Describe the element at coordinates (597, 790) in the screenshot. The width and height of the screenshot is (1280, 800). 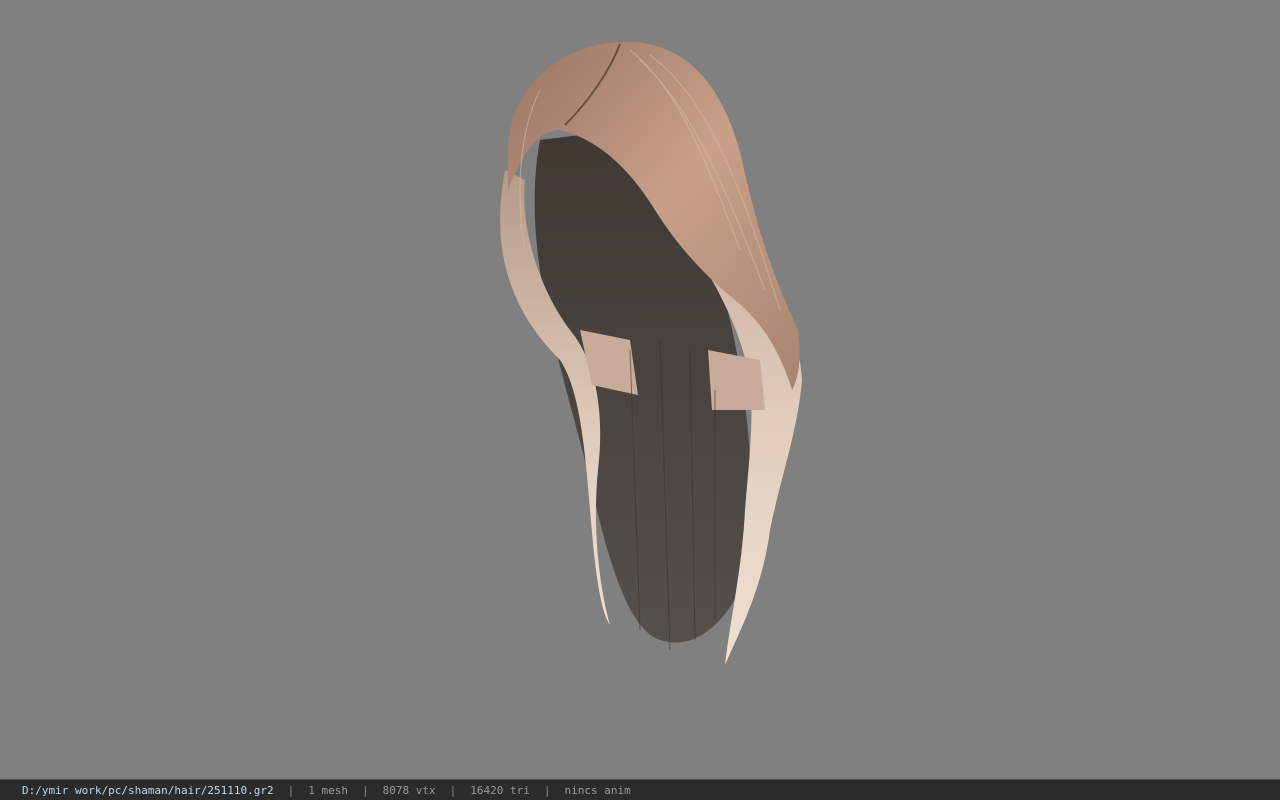
I see `animation-status: nincs anim` at that location.